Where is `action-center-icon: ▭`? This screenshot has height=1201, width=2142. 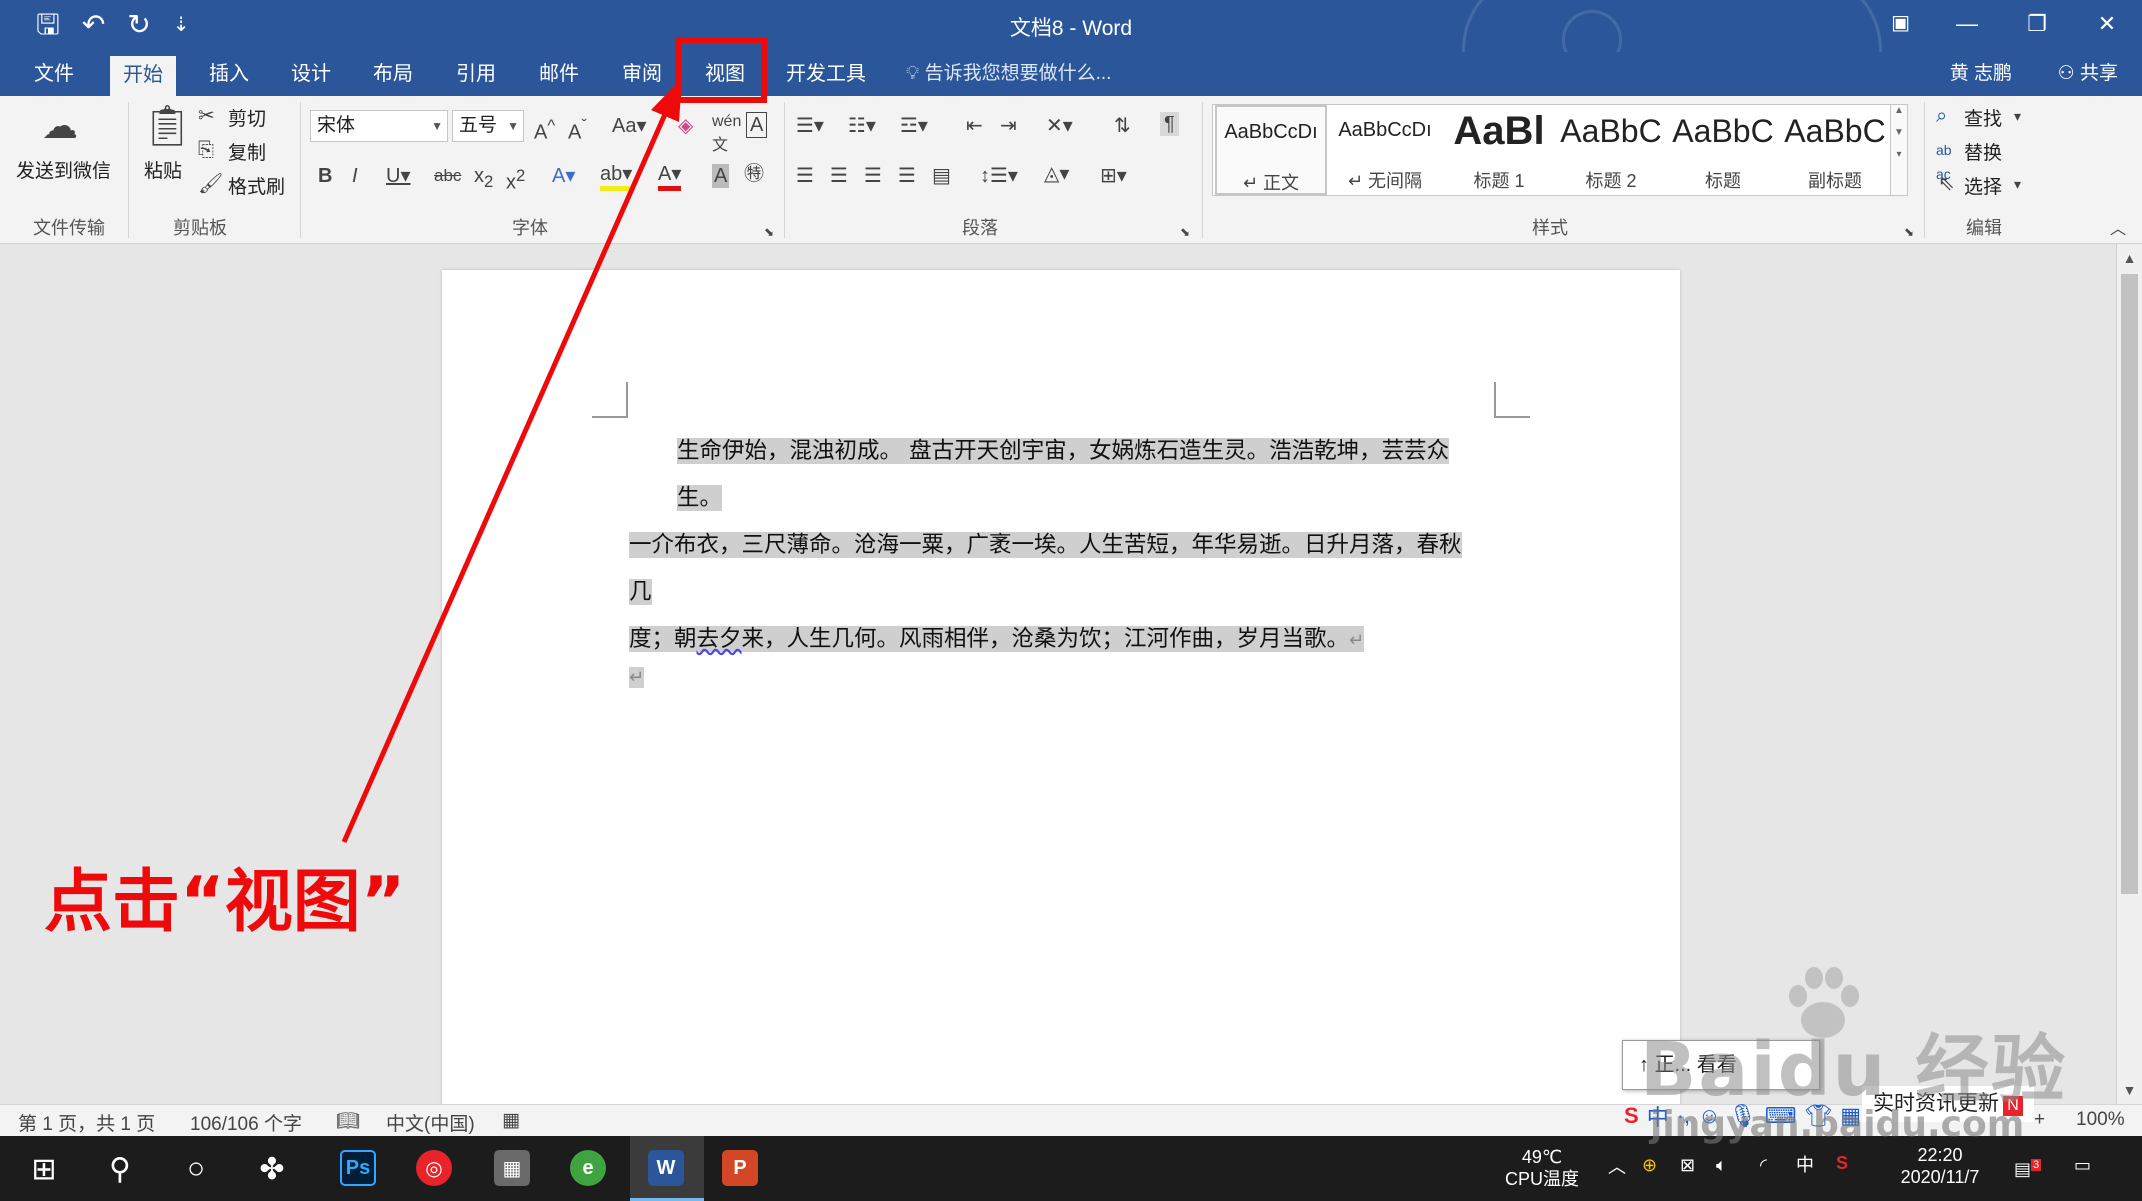
action-center-icon: ▭ is located at coordinates (2082, 1165).